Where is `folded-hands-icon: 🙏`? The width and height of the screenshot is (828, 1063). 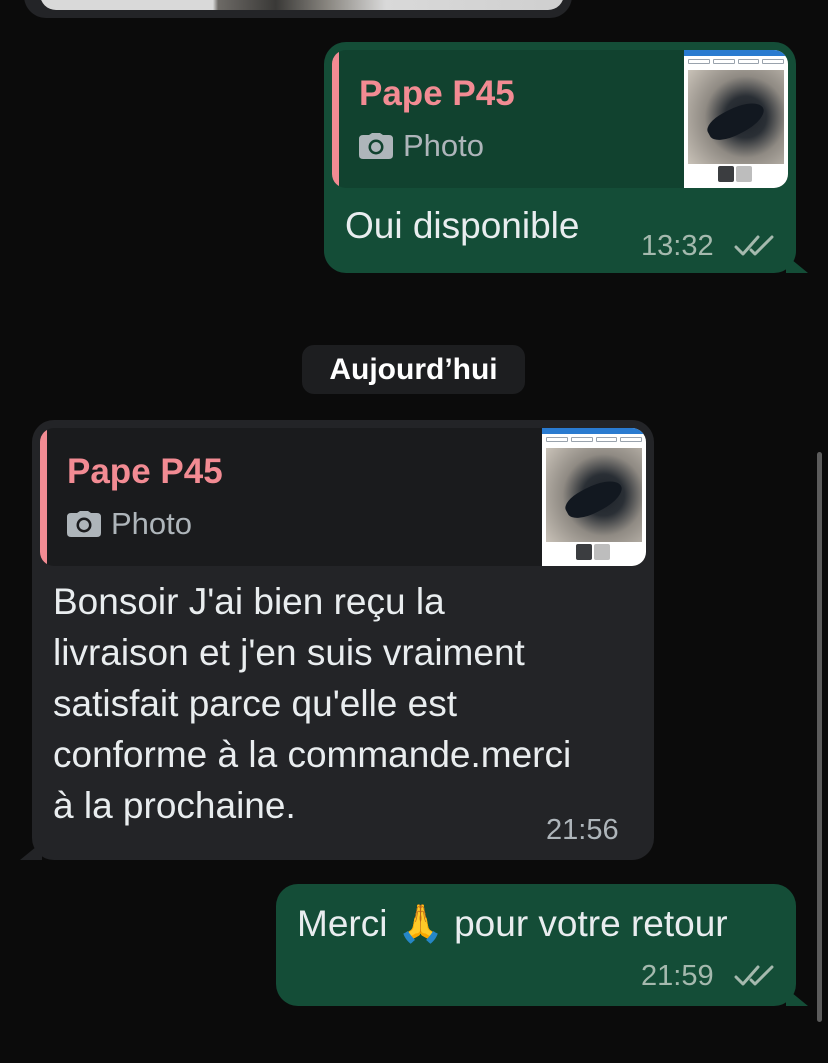
folded-hands-icon: 🙏 is located at coordinates (420, 923).